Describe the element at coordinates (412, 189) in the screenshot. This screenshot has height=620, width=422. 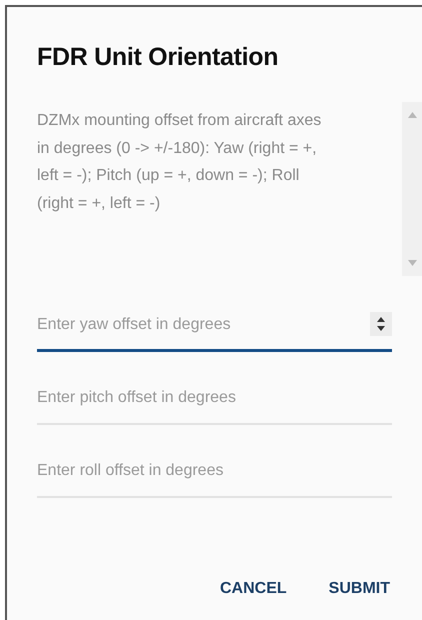
I see `scrollbar` at that location.